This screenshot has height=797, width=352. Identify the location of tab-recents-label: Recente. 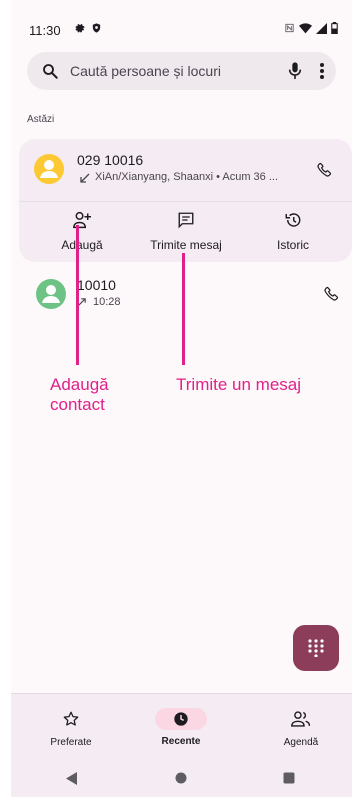
(181, 741).